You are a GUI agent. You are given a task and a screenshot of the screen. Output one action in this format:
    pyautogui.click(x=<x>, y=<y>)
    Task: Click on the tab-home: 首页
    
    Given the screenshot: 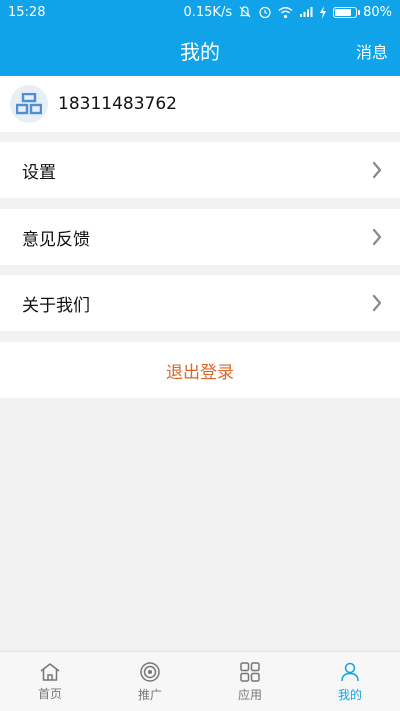 What is the action you would take?
    pyautogui.click(x=50, y=681)
    